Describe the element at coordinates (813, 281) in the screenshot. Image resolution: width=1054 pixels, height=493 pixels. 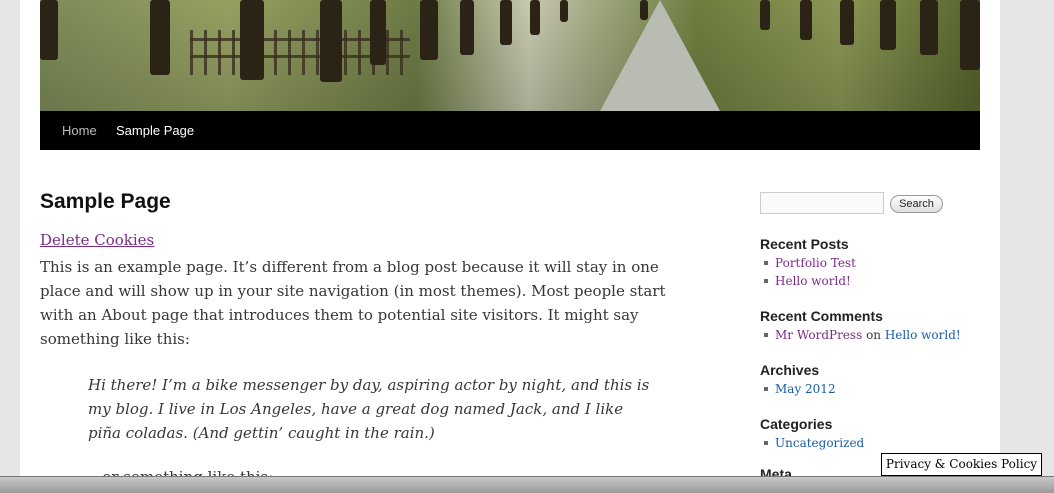
I see `recent-post-link: Hello world!` at that location.